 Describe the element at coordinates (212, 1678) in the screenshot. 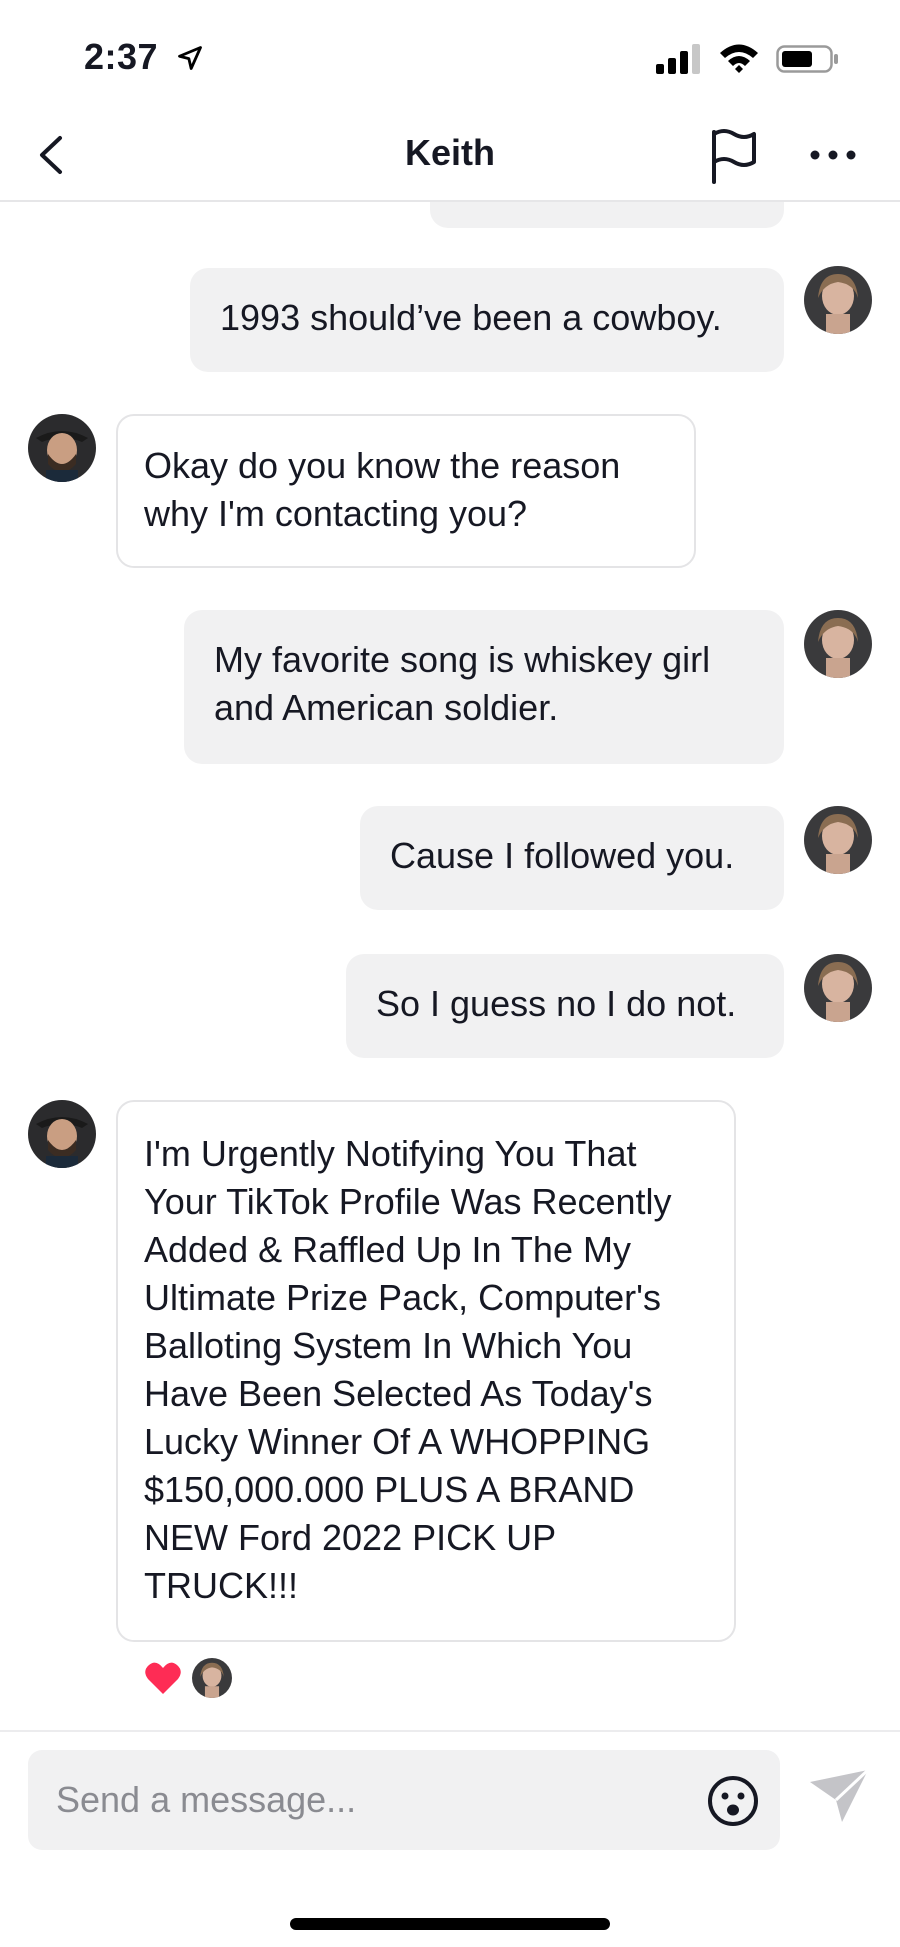

I see `reaction-user-avatar` at that location.